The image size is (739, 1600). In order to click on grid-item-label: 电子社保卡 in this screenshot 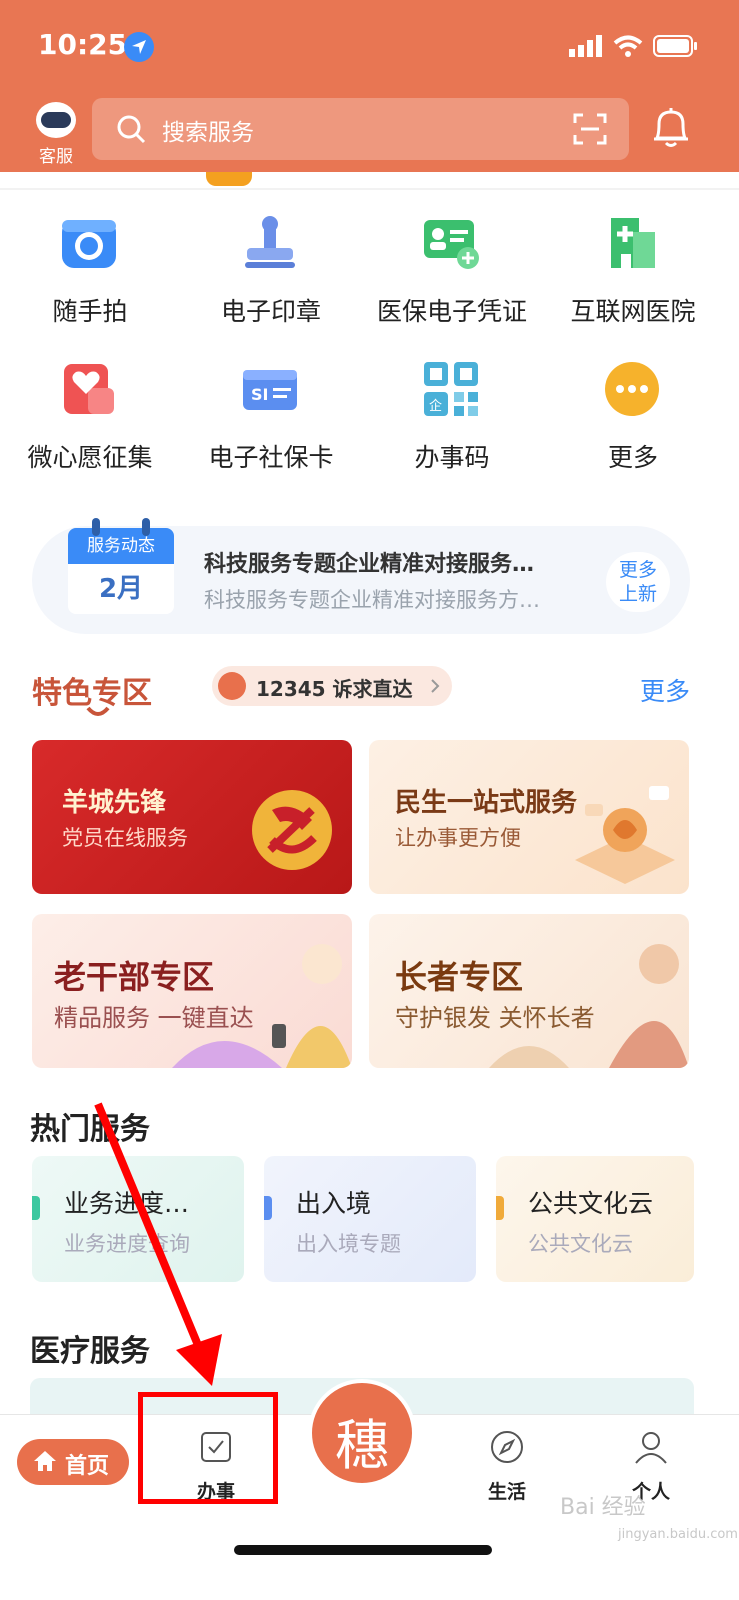, I will do `click(271, 457)`.